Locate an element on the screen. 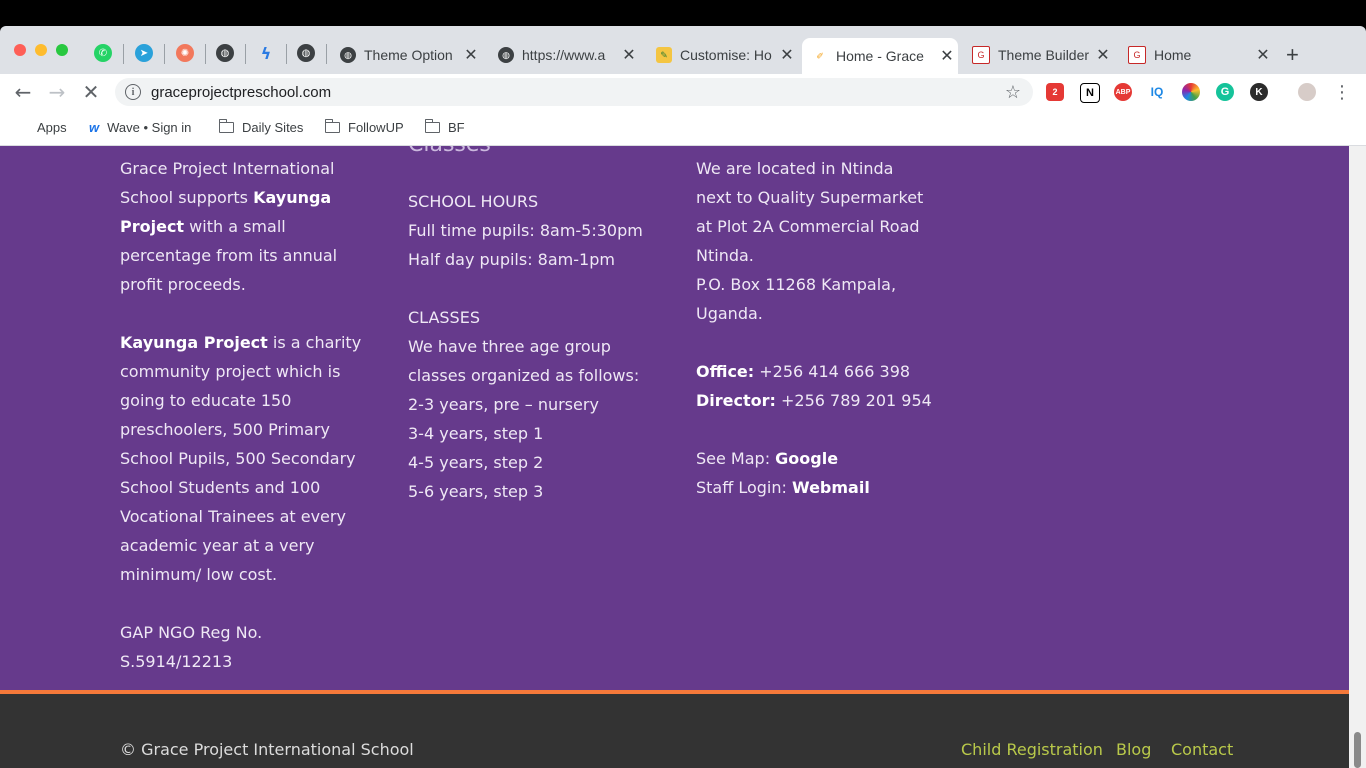 The height and width of the screenshot is (768, 1366). tab-telegram: ➤ is located at coordinates (144, 53).